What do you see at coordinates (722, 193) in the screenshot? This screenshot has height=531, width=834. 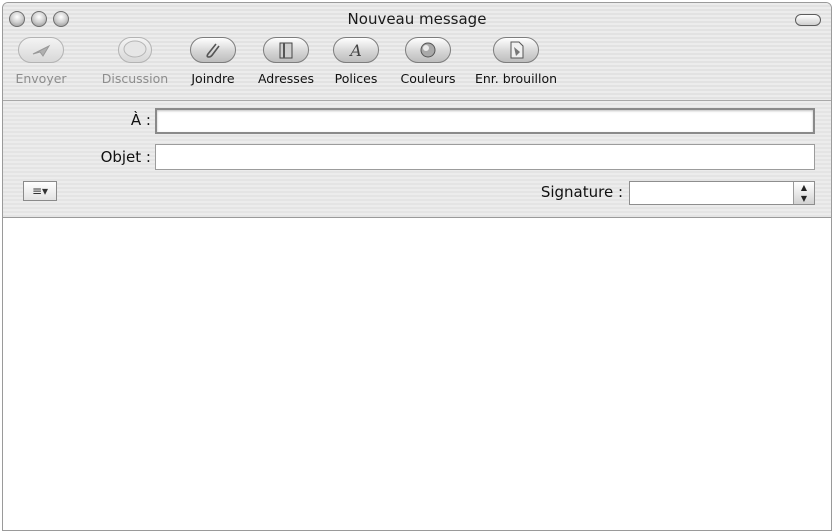 I see `signature-select: ▲ ▼` at bounding box center [722, 193].